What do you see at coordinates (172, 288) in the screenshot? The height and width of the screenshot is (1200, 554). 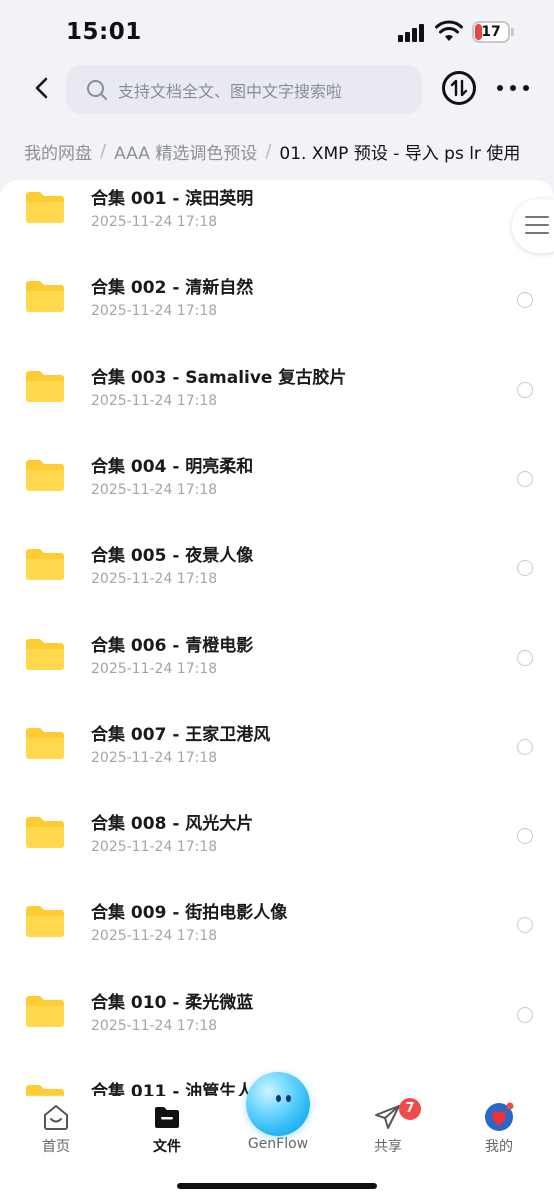 I see `file-name: 合集 002 - 清新自然` at bounding box center [172, 288].